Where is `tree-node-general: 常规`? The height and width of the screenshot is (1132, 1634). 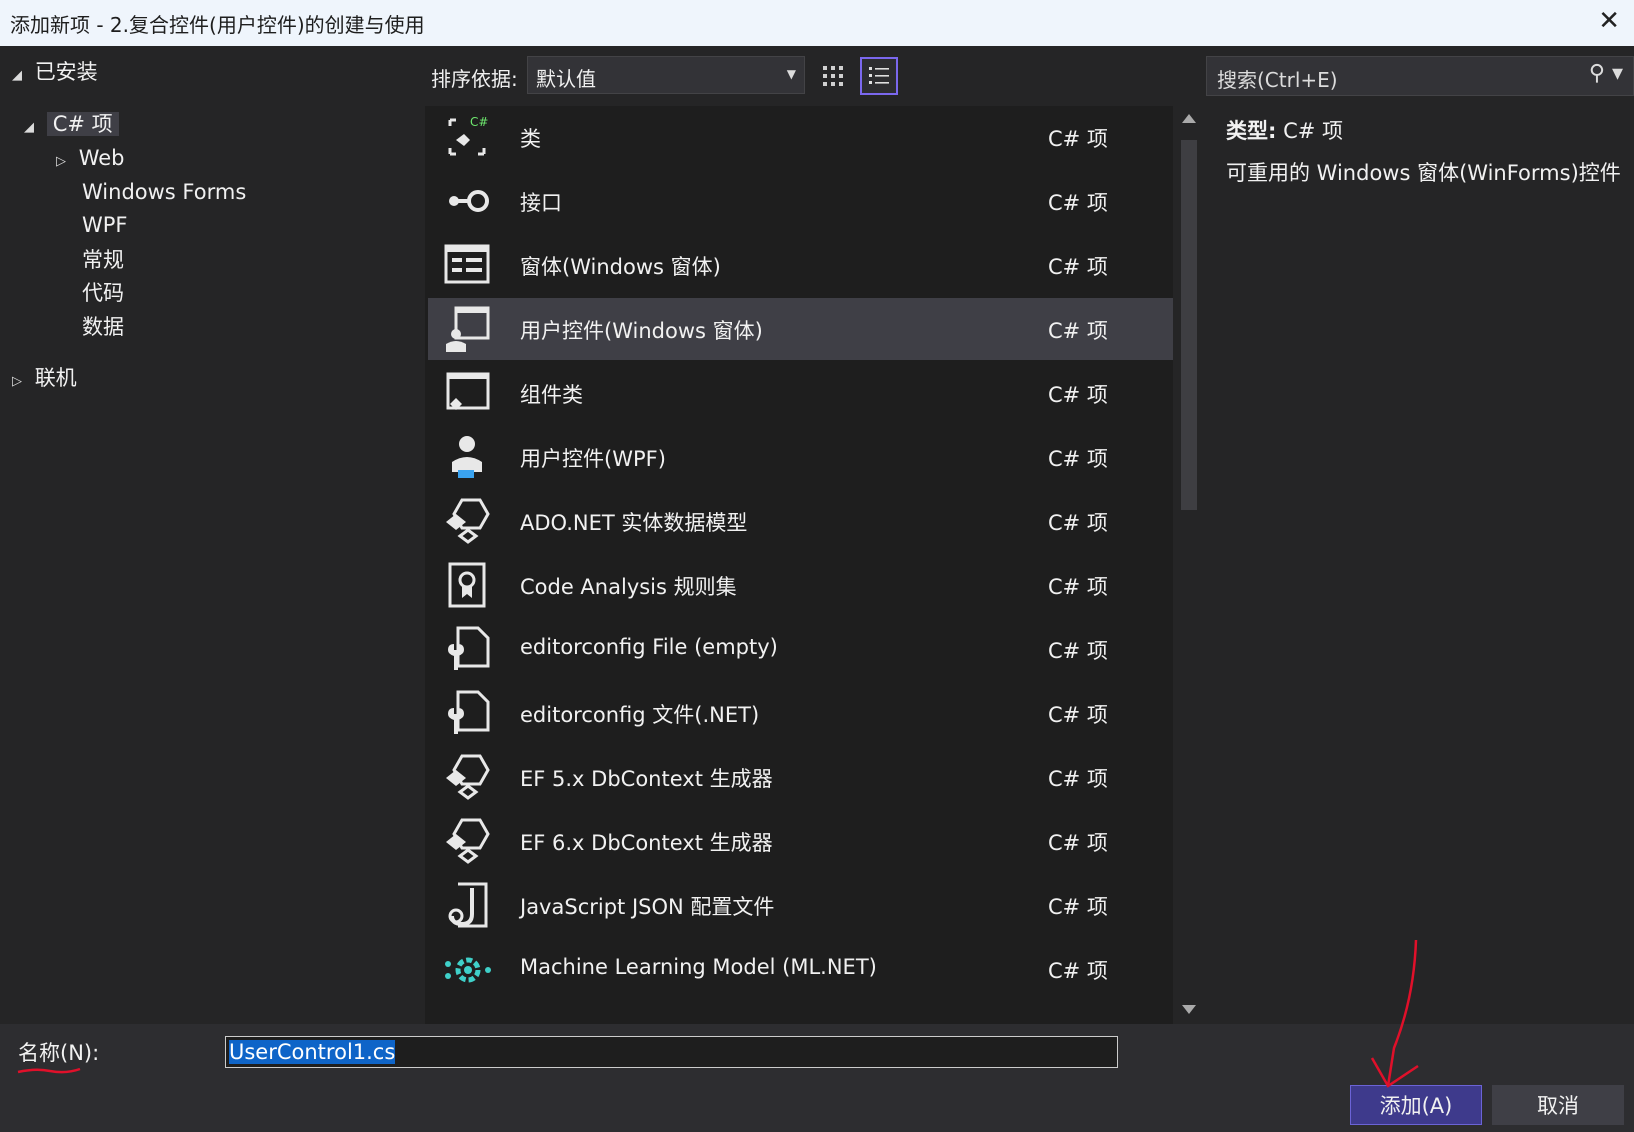 tree-node-general: 常规 is located at coordinates (103, 260).